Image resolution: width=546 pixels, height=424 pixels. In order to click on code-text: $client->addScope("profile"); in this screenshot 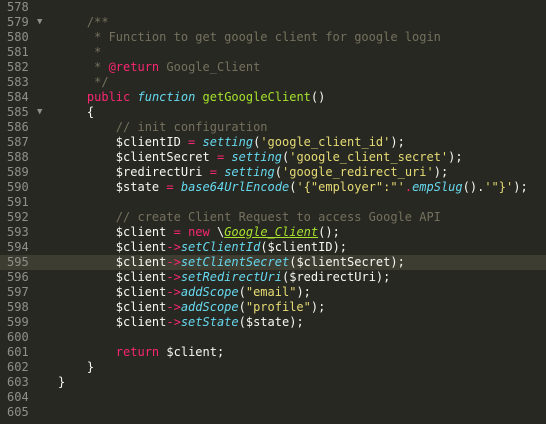, I will do `click(192, 307)`.